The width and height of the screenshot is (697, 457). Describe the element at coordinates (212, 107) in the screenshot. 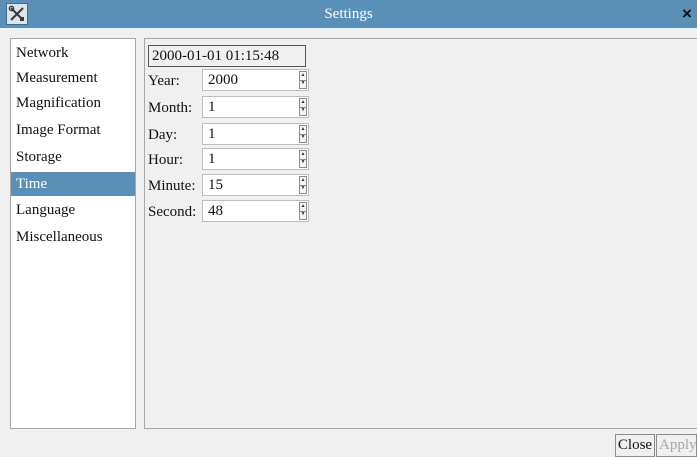

I see `month-value: 1` at that location.